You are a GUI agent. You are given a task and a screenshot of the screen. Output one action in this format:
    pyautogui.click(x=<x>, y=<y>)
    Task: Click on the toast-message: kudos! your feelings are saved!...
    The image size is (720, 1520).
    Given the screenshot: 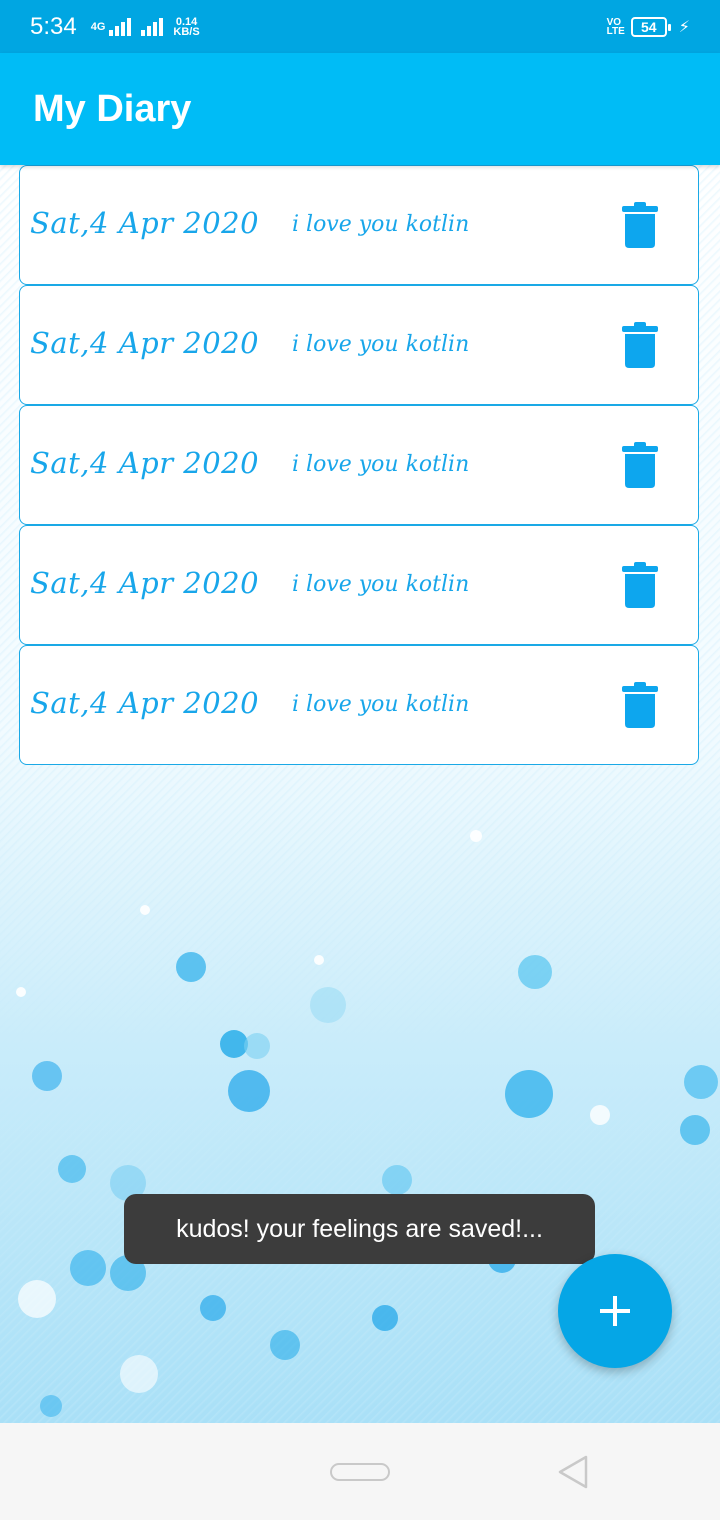 What is the action you would take?
    pyautogui.click(x=359, y=1229)
    